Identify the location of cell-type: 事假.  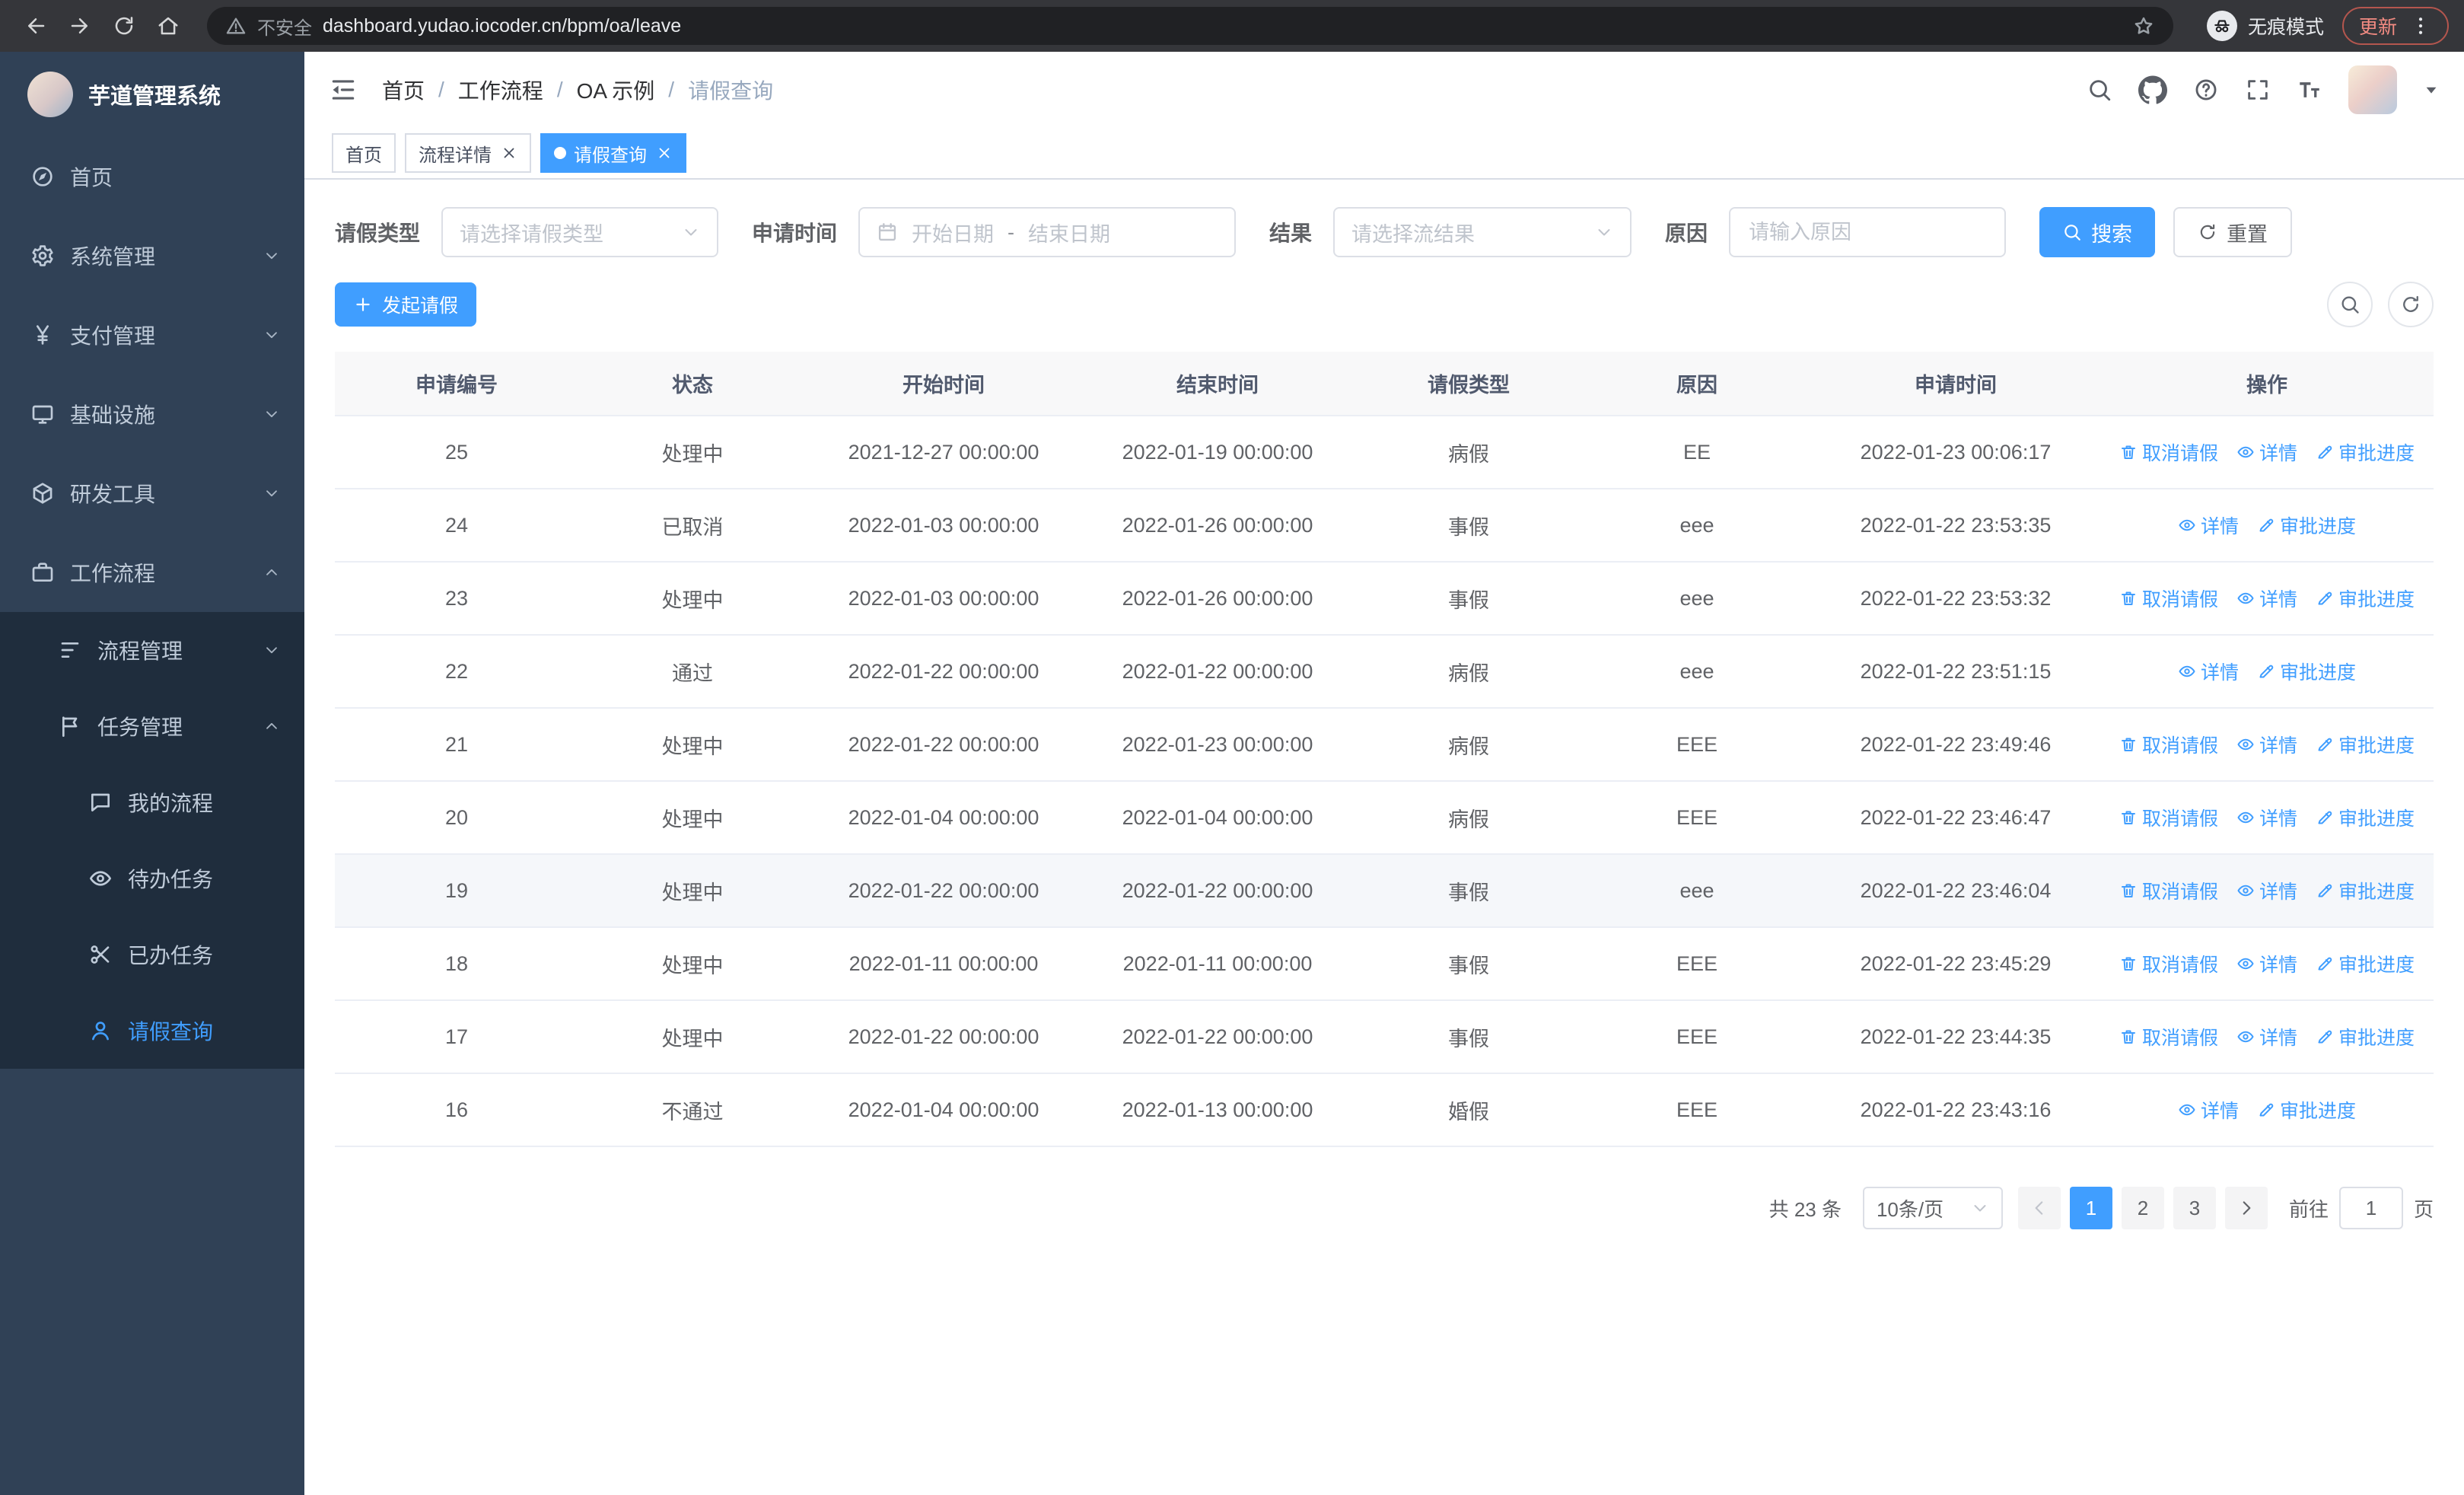
(1469, 599).